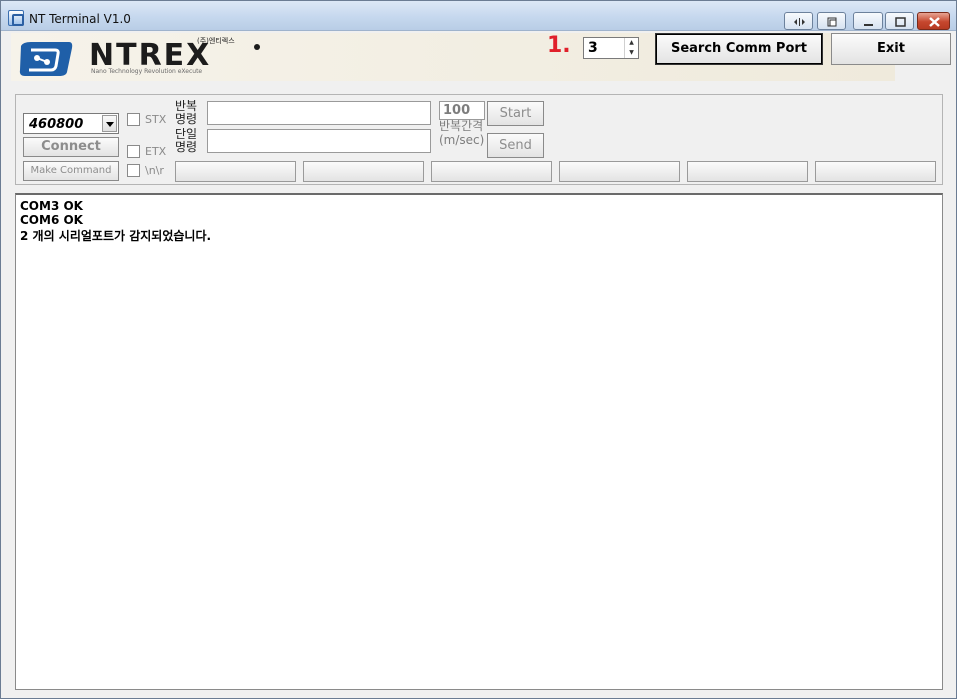 The image size is (957, 699). Describe the element at coordinates (133, 170) in the screenshot. I see `newline-checkbox` at that location.